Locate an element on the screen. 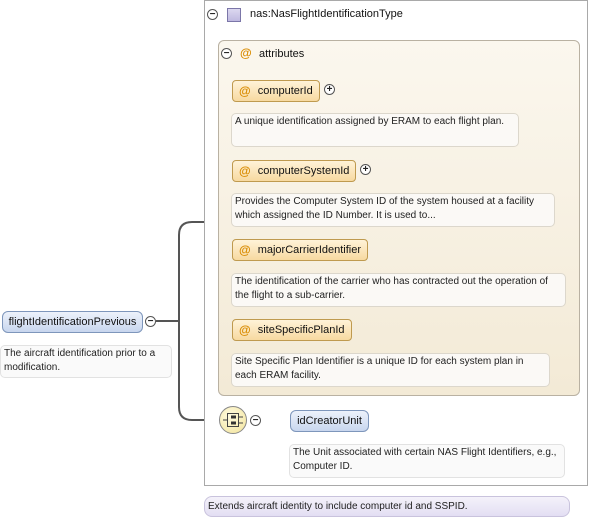  type-collapse-icon: − is located at coordinates (212, 14).